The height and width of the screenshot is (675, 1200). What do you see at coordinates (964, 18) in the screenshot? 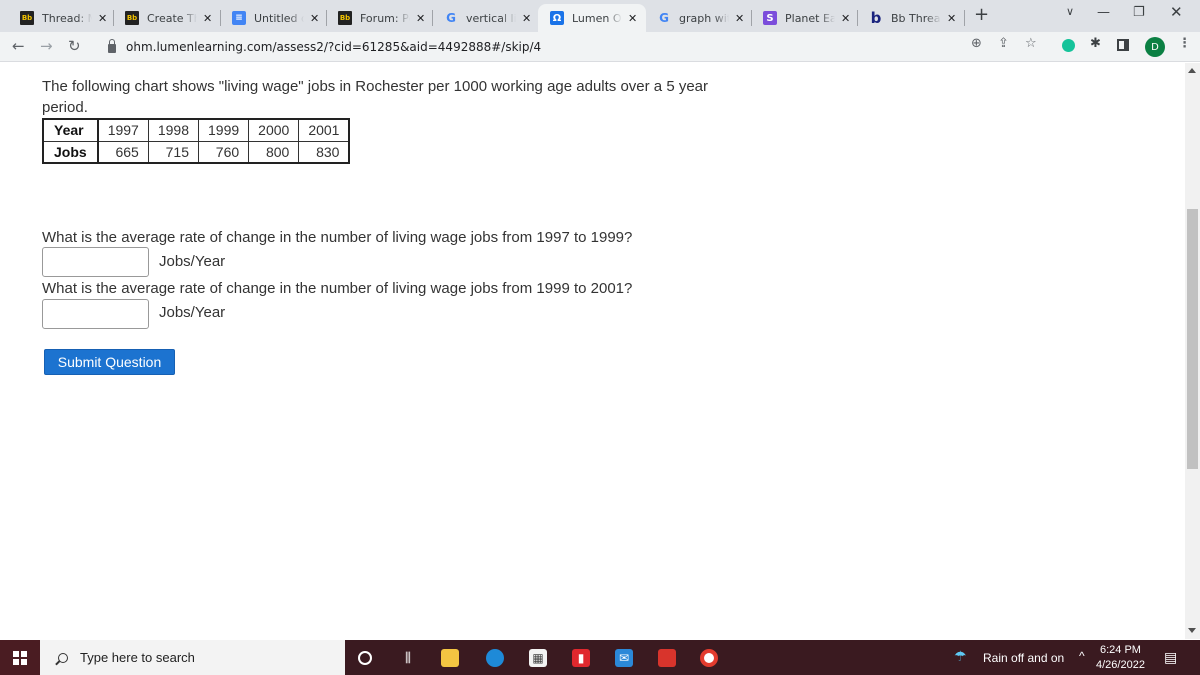
I see `tab-separator` at bounding box center [964, 18].